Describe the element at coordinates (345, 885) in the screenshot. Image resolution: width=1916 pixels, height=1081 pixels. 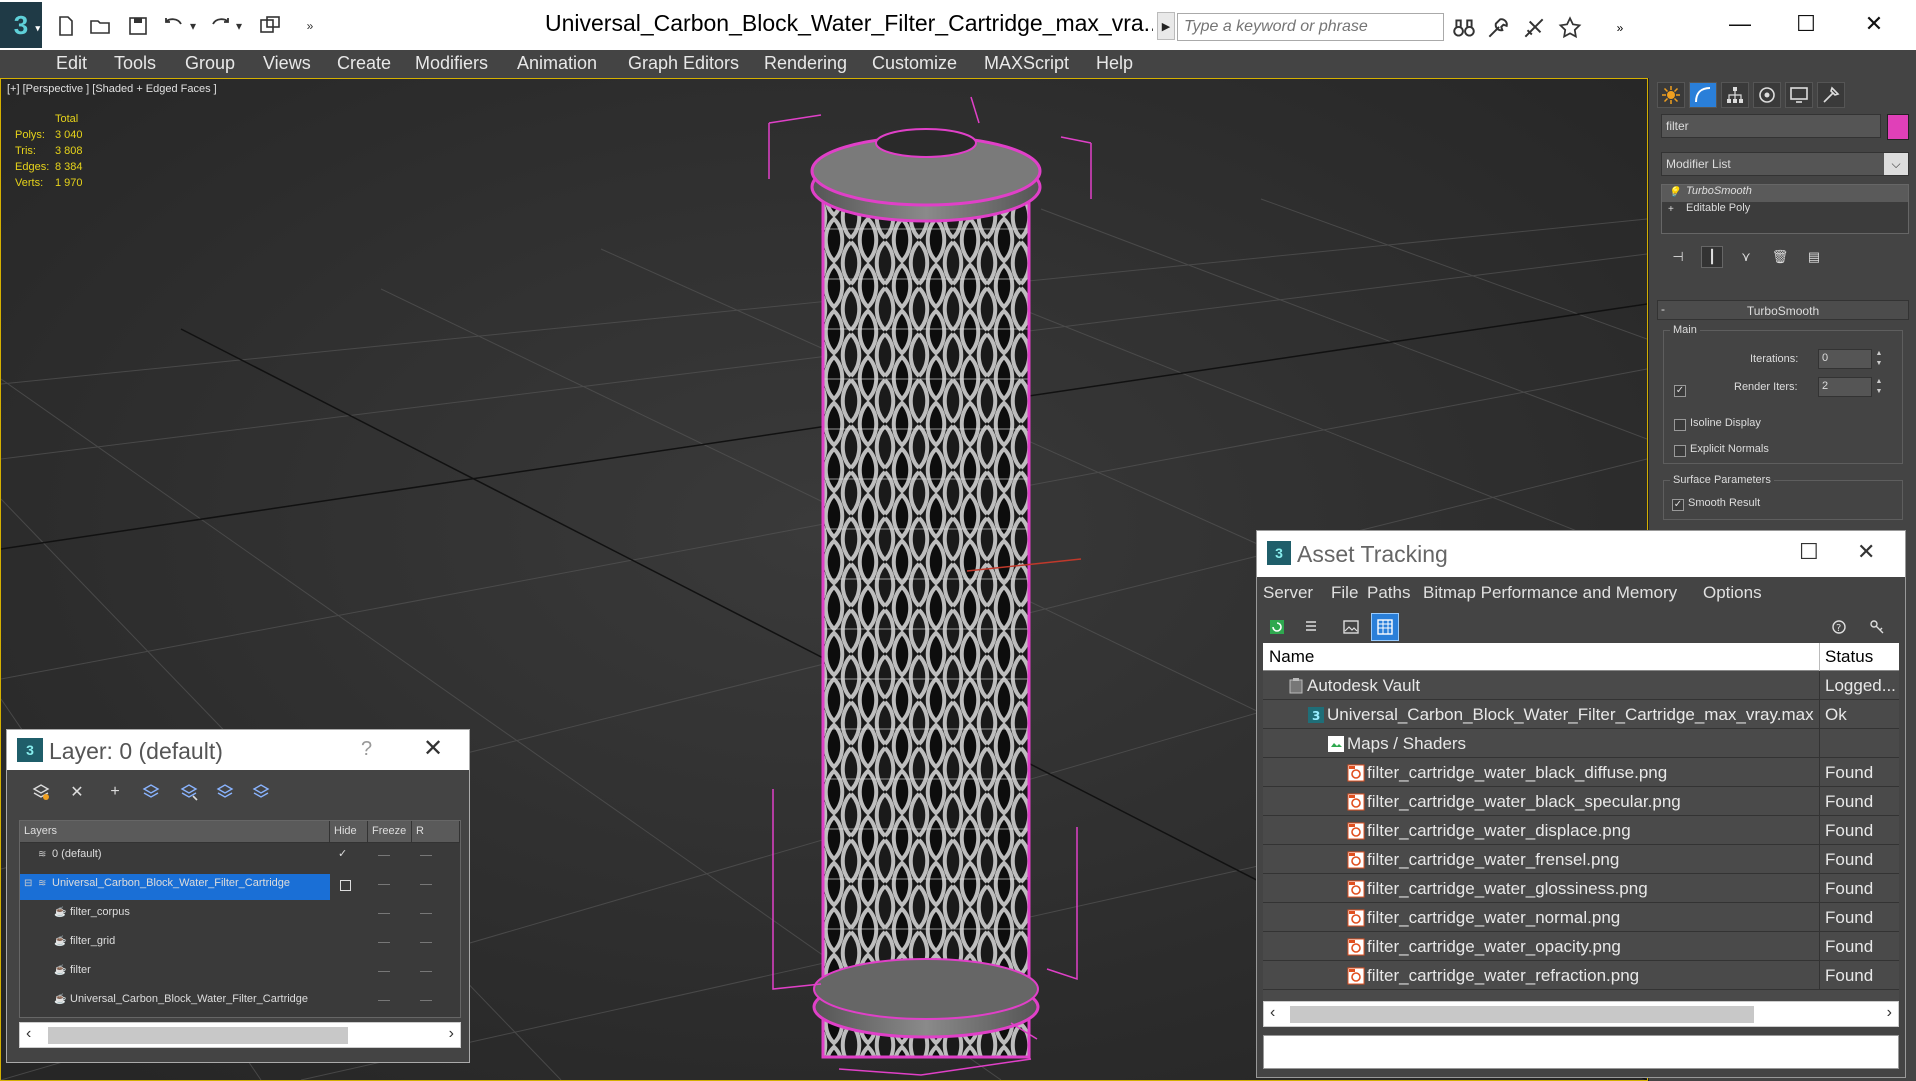
I see `set-current-layer-checkbox` at that location.